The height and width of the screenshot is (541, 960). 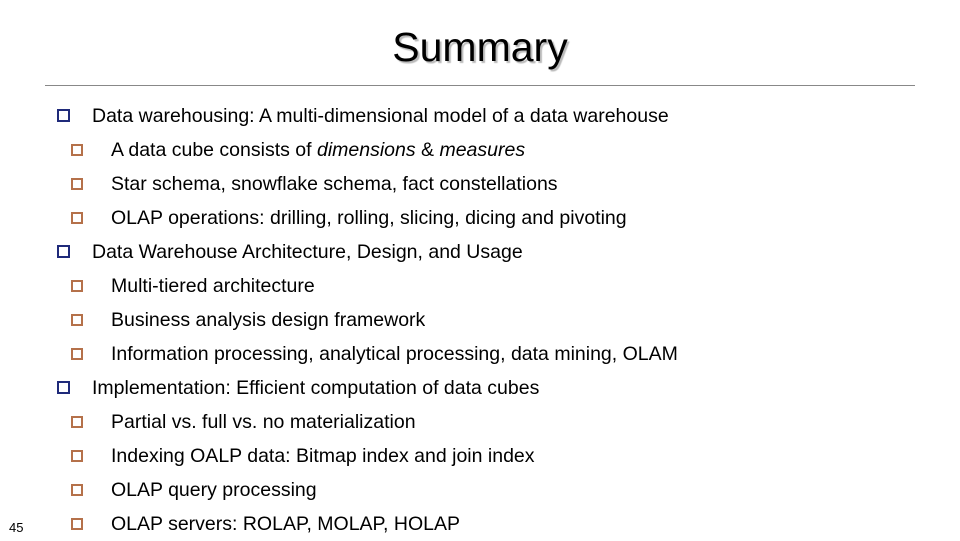 I want to click on bullet-text: OLAP servers: ROLAP, MOLAP, HOLAP, so click(x=285, y=524).